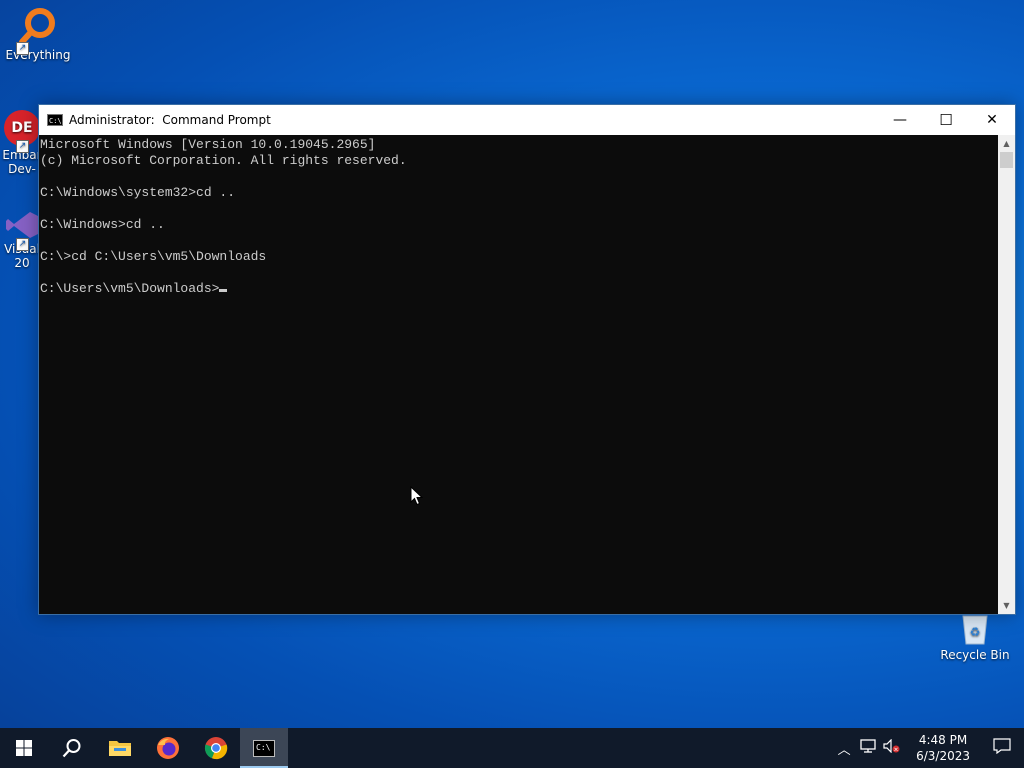 The image size is (1024, 768). I want to click on everything-icon, so click(37, 26).